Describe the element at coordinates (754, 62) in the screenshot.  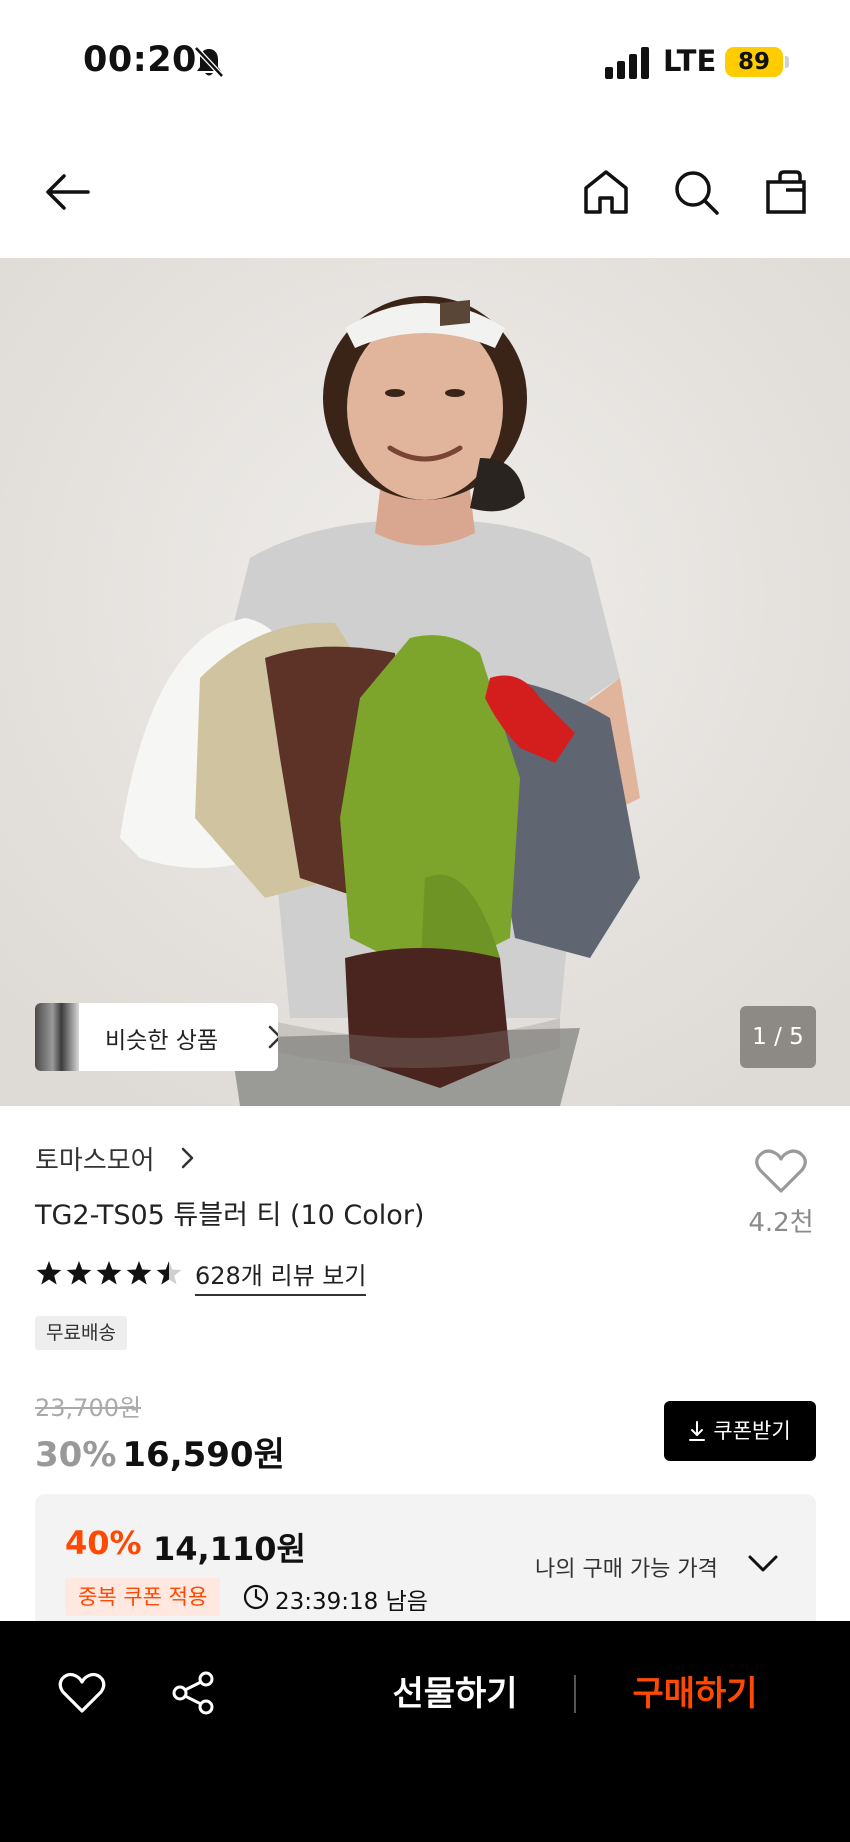
I see `battery-icon: 89` at that location.